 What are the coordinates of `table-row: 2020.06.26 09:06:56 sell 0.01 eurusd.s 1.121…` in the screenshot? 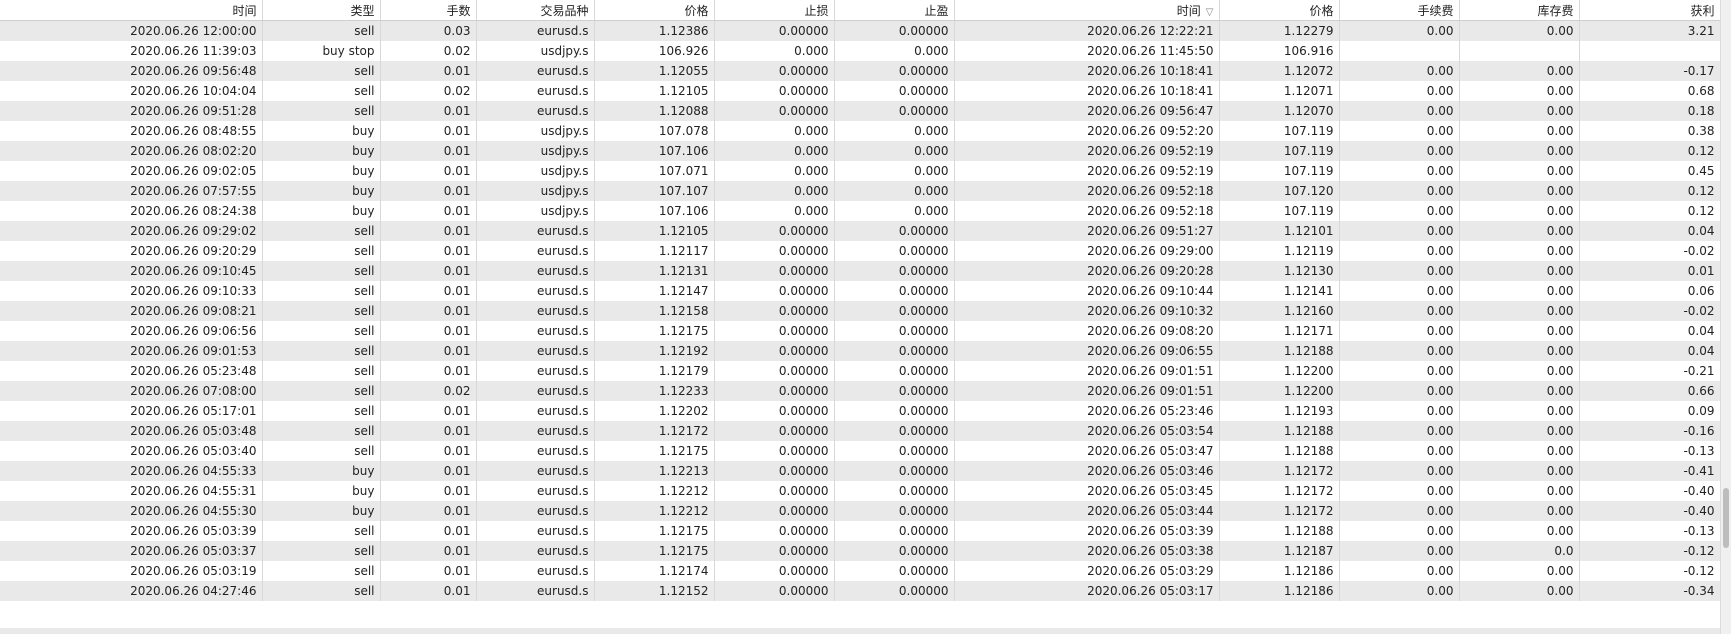 It's located at (865, 331).